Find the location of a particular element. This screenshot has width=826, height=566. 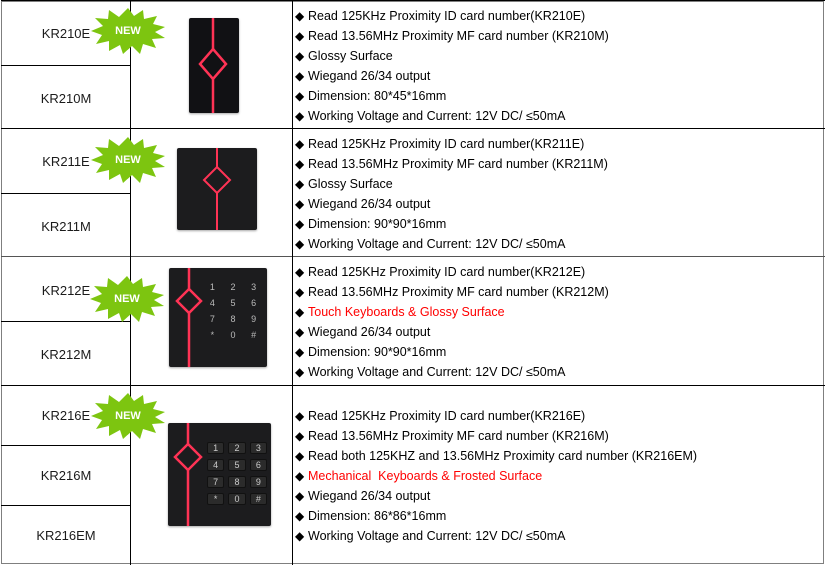

key: 2 is located at coordinates (233, 287).